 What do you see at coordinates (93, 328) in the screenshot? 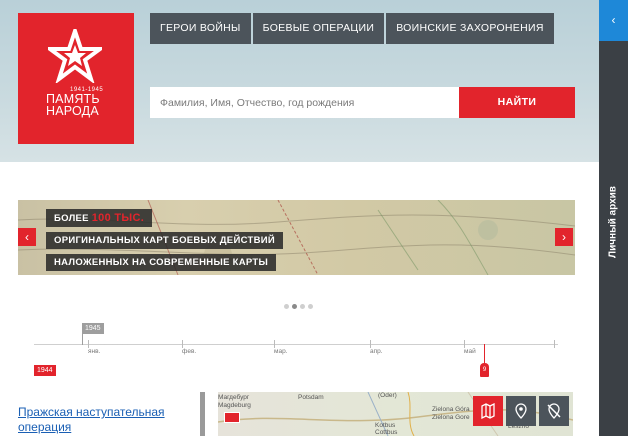
I see `timeline-year-top: 1945` at bounding box center [93, 328].